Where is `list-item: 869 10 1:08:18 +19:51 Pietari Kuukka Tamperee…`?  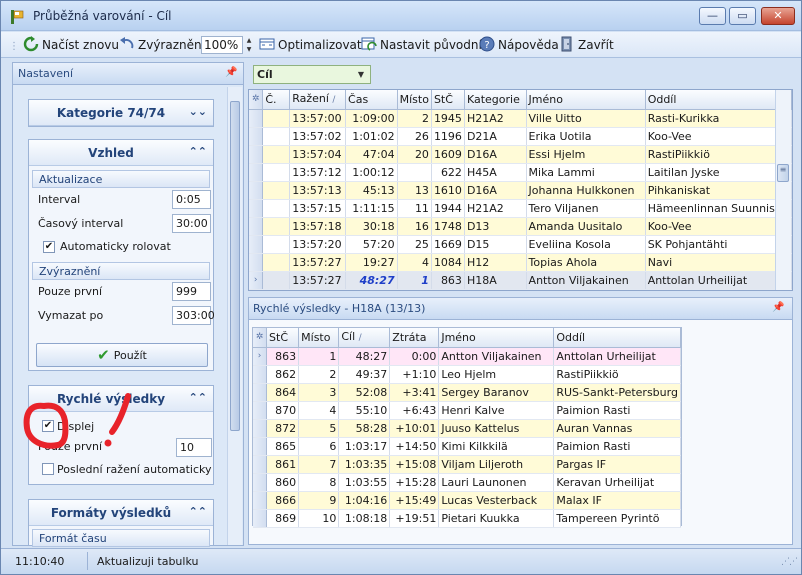 list-item: 869 10 1:08:18 +19:51 Pietari Kuukka Tamperee… is located at coordinates (467, 518).